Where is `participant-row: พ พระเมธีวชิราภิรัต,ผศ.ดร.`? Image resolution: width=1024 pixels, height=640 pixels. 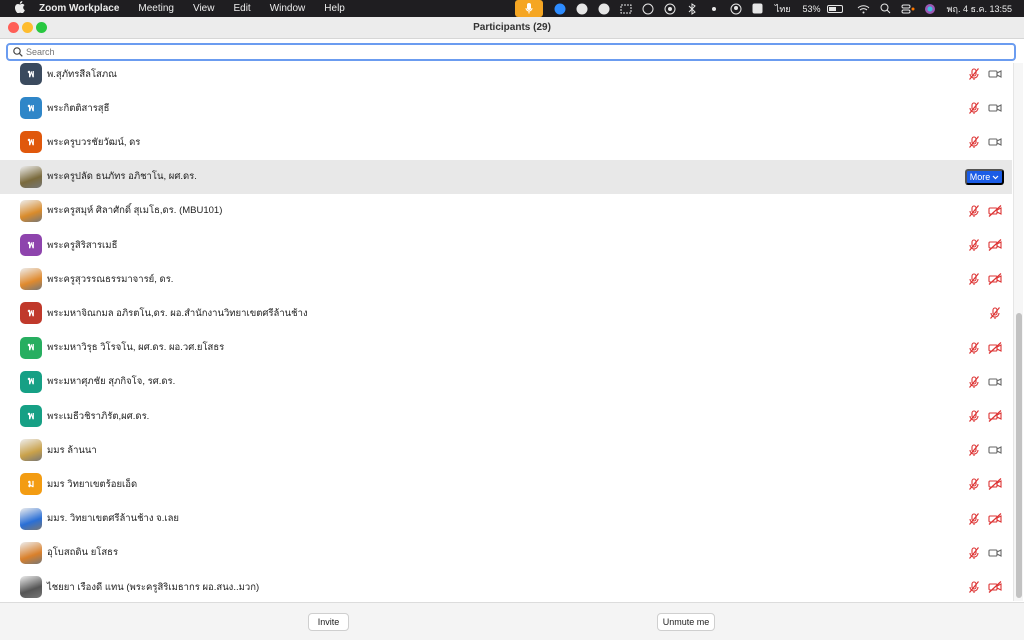
participant-row: พ พระเมธีวชิราภิรัต,ผศ.ดร. is located at coordinates (506, 416).